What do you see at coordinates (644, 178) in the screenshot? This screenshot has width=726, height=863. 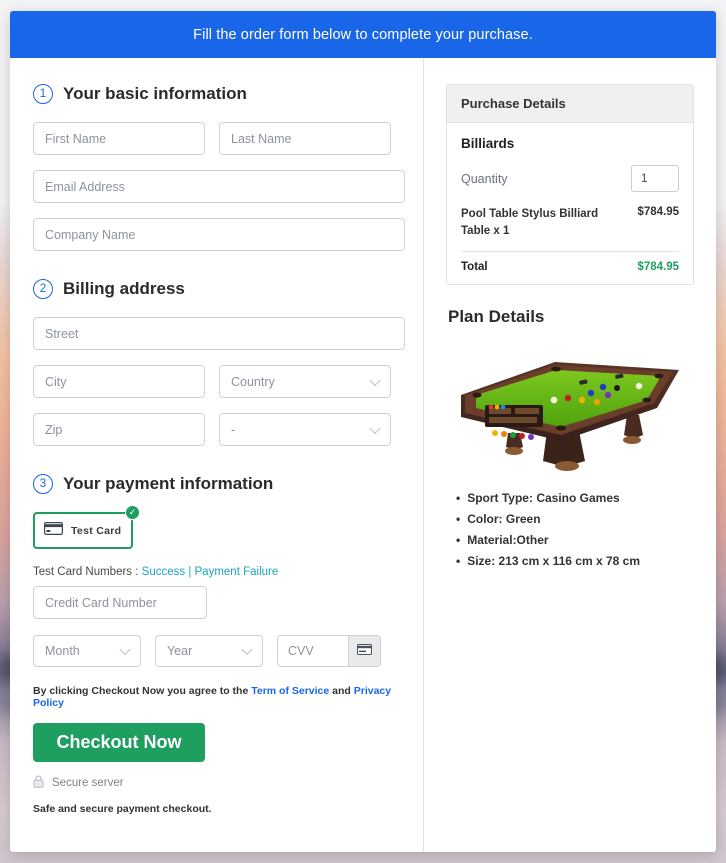 I see `quantity-value: 1` at bounding box center [644, 178].